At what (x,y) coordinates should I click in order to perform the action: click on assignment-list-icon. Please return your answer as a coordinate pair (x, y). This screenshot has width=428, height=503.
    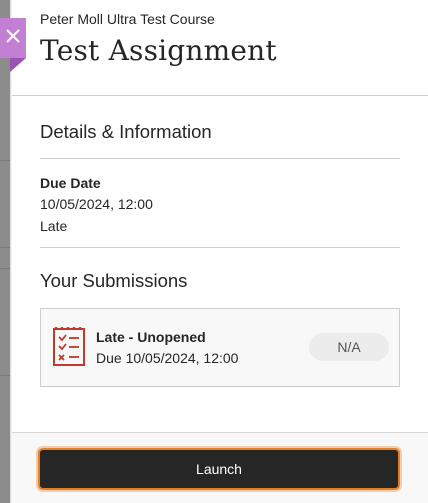
    Looking at the image, I should click on (69, 346).